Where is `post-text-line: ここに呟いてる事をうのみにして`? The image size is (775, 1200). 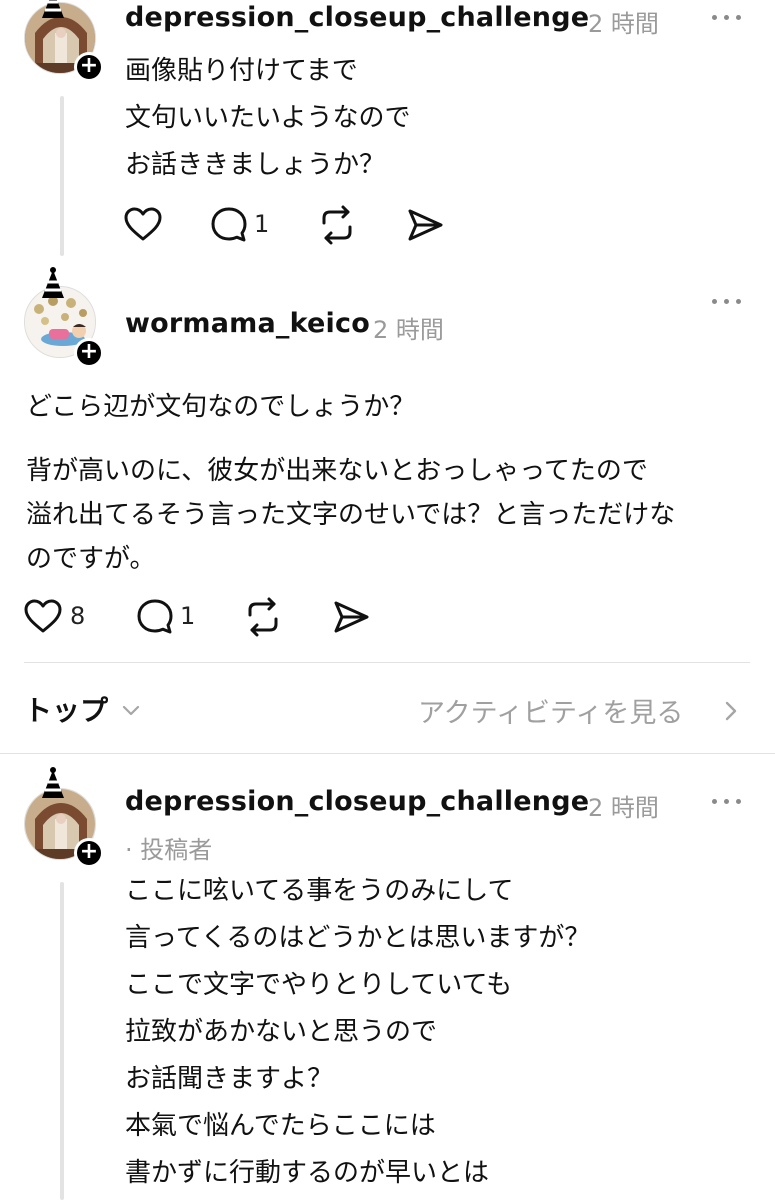
post-text-line: ここに呟いてる事をうのみにして is located at coordinates (319, 891).